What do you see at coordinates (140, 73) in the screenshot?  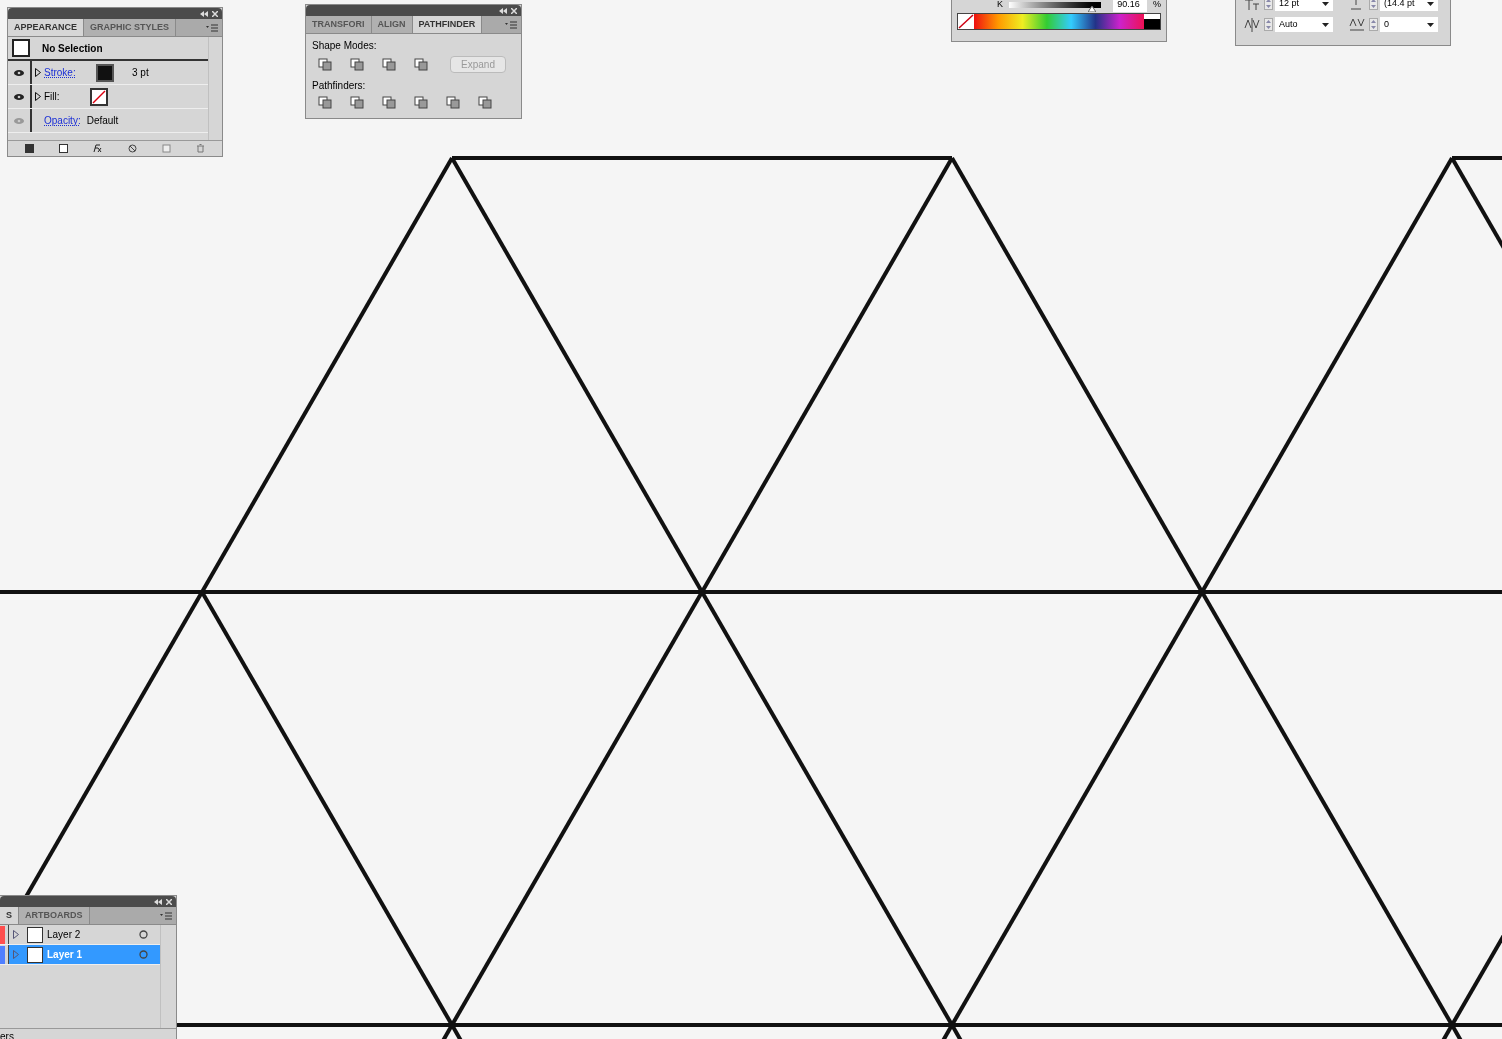 I see `attribute-value: 3 pt` at bounding box center [140, 73].